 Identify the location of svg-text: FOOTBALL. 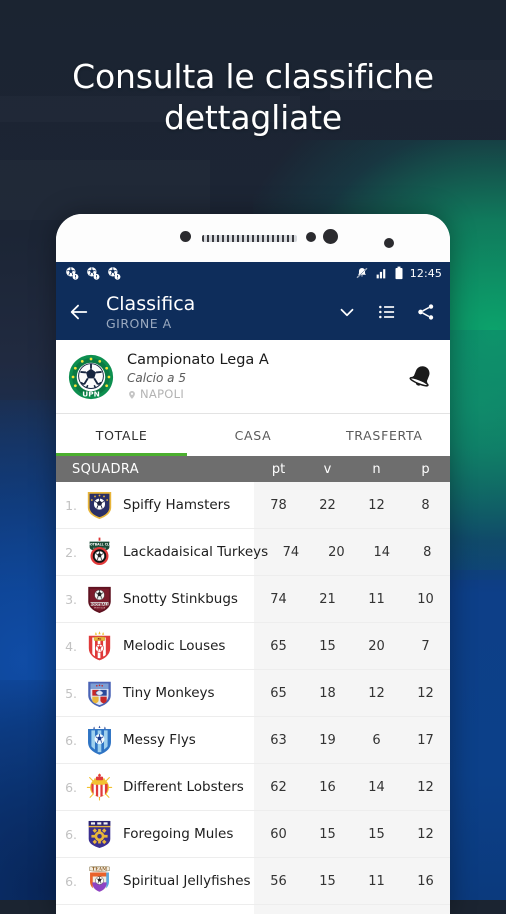
(99, 604).